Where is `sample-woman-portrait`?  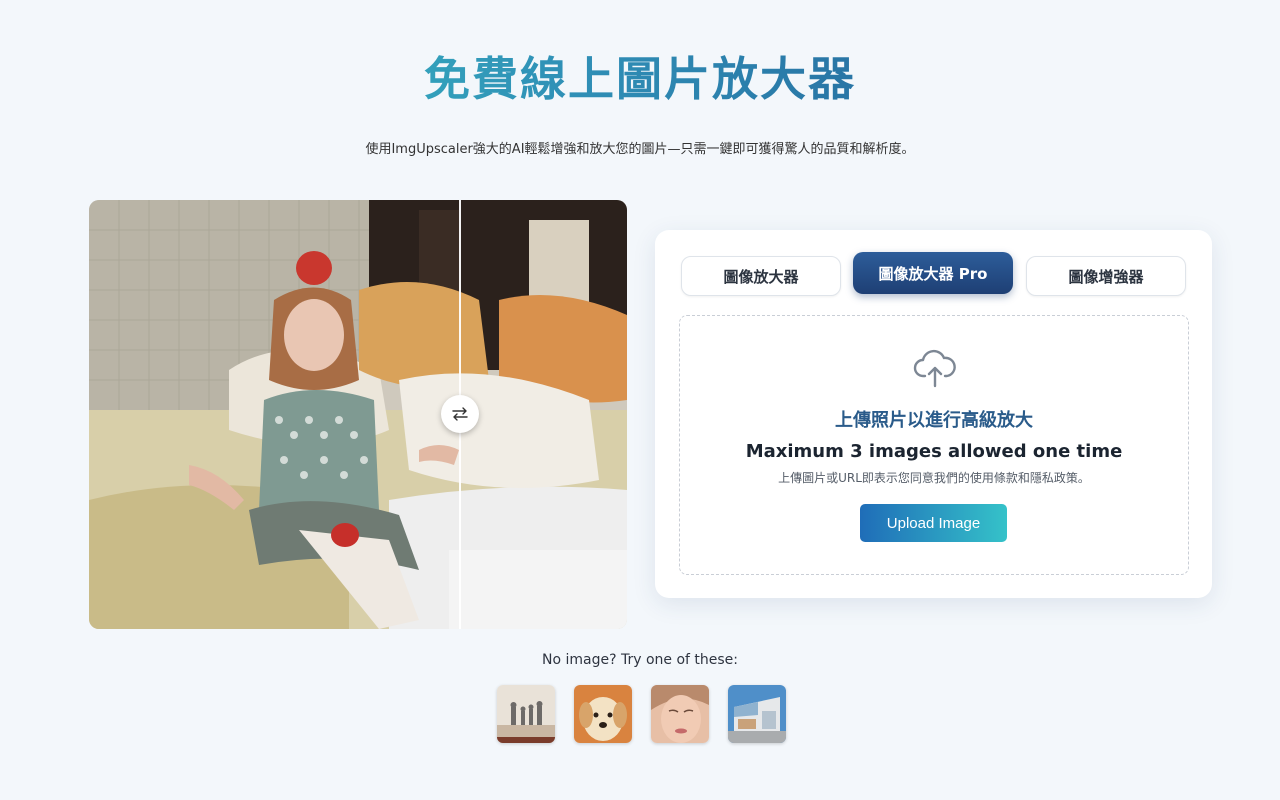 sample-woman-portrait is located at coordinates (680, 714).